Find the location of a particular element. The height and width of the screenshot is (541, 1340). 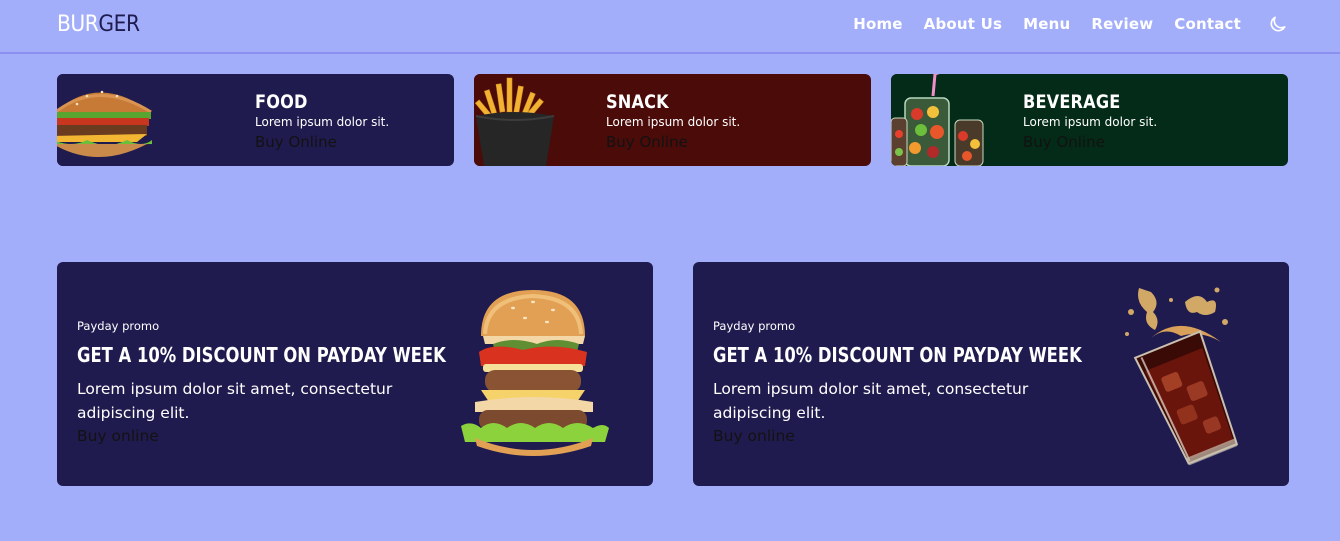

category-card-food: FOOD Lorem ipsum dolor sit. Buy Online is located at coordinates (255, 120).